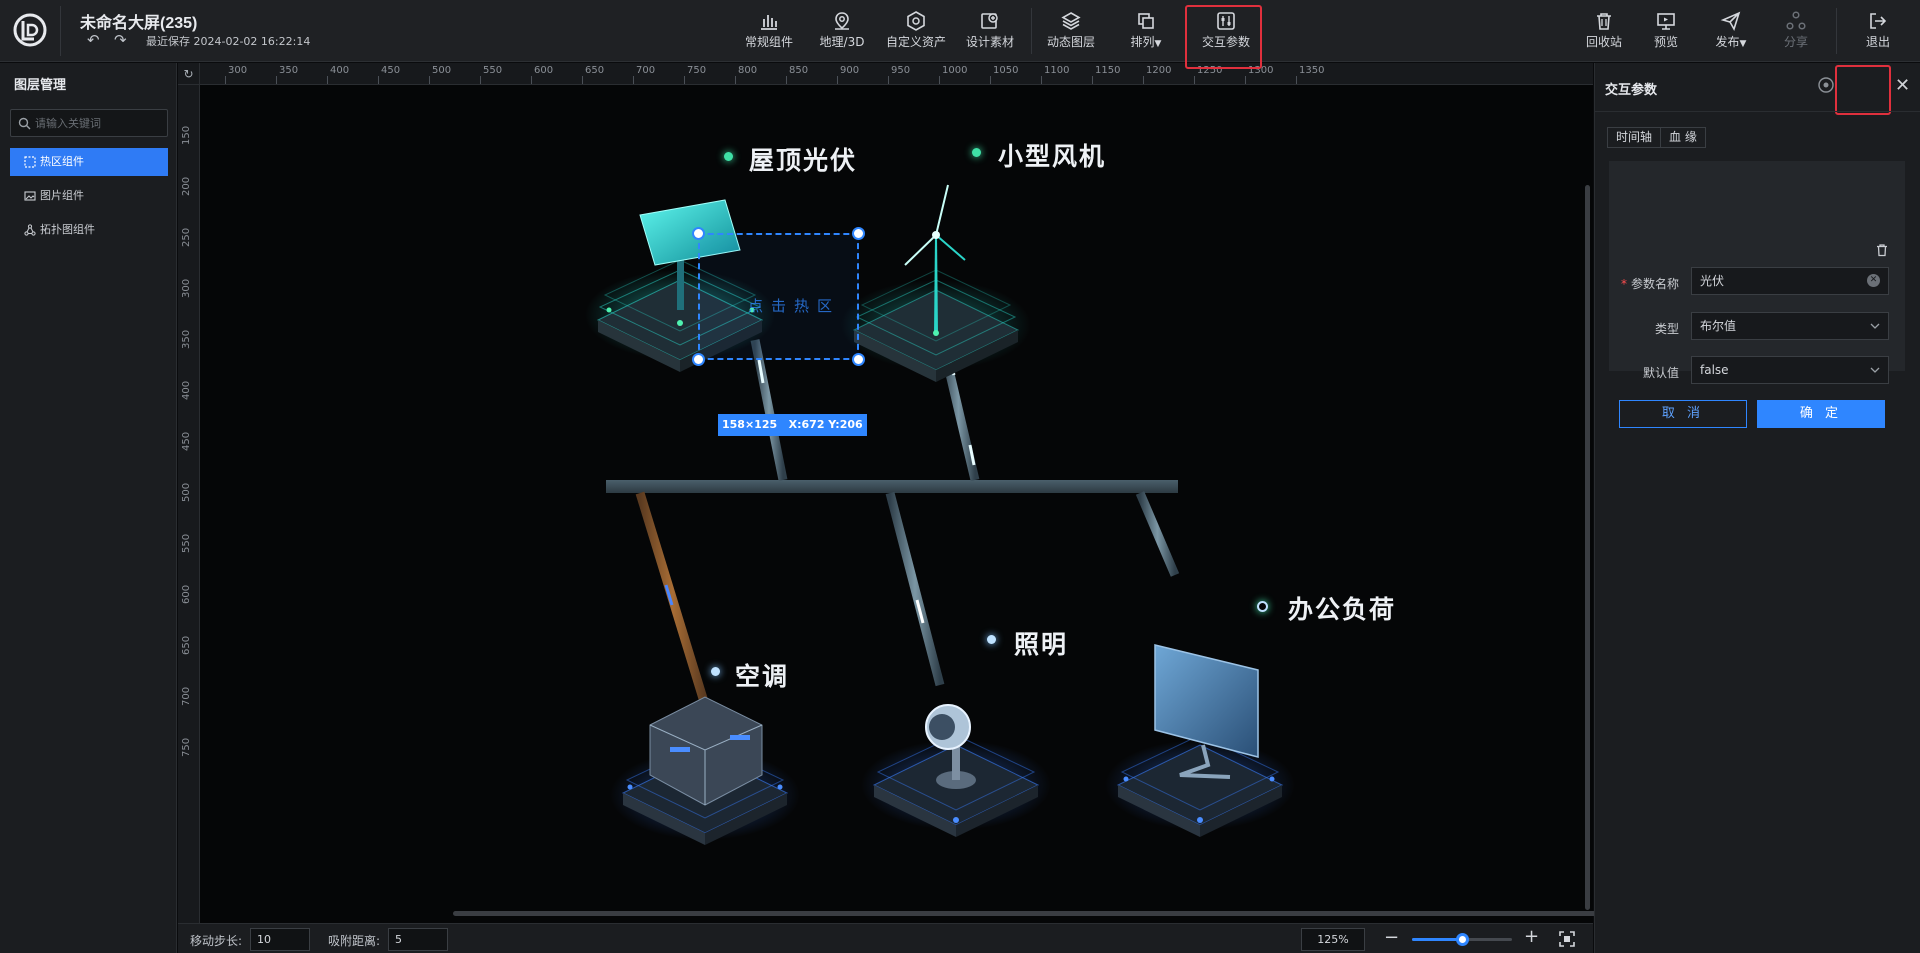 Image resolution: width=1920 pixels, height=953 pixels. I want to click on document-title: 未命名大屏(235), so click(138, 21).